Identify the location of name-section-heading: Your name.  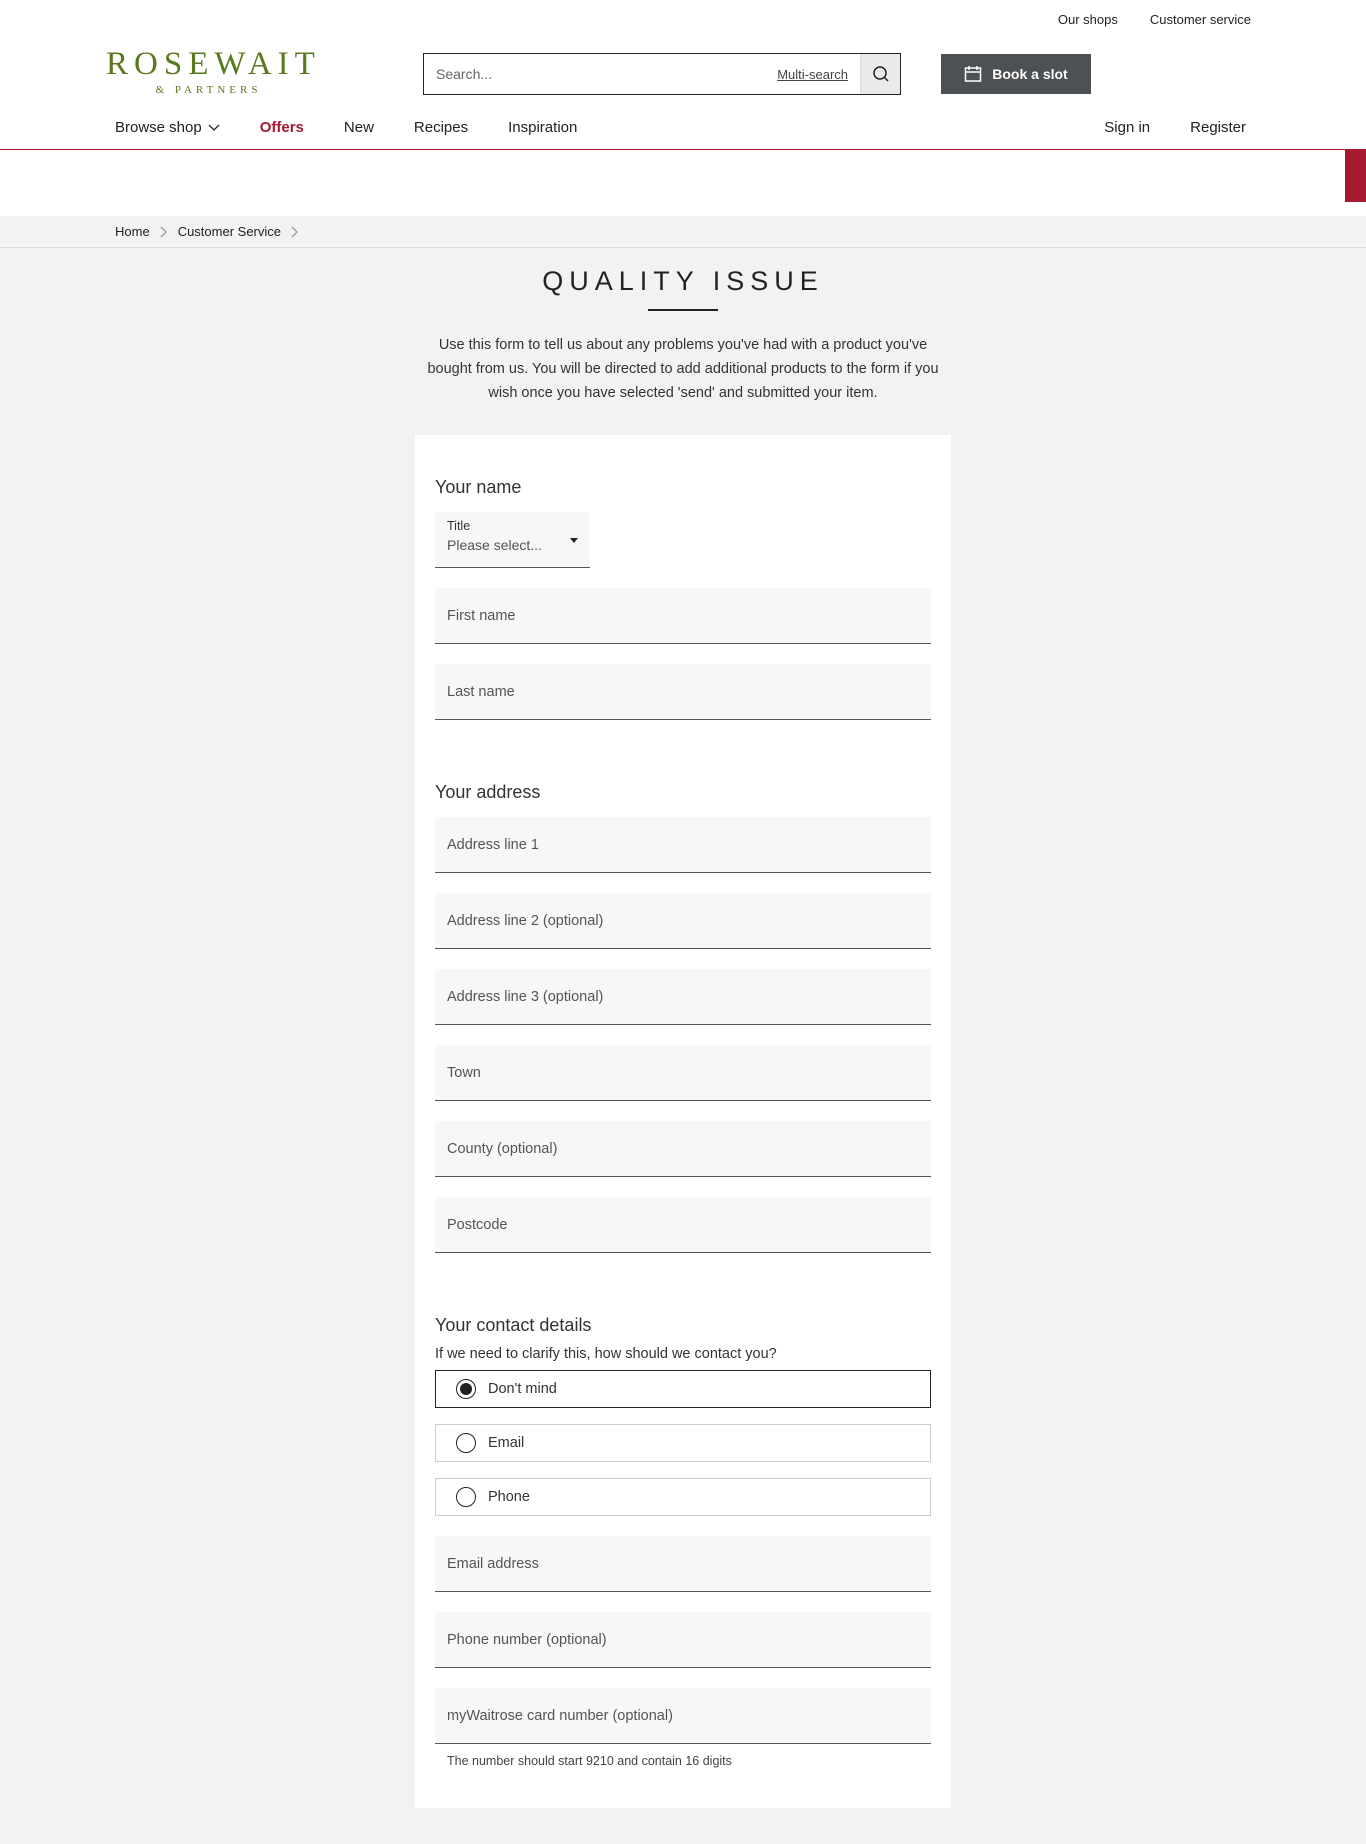
(478, 487).